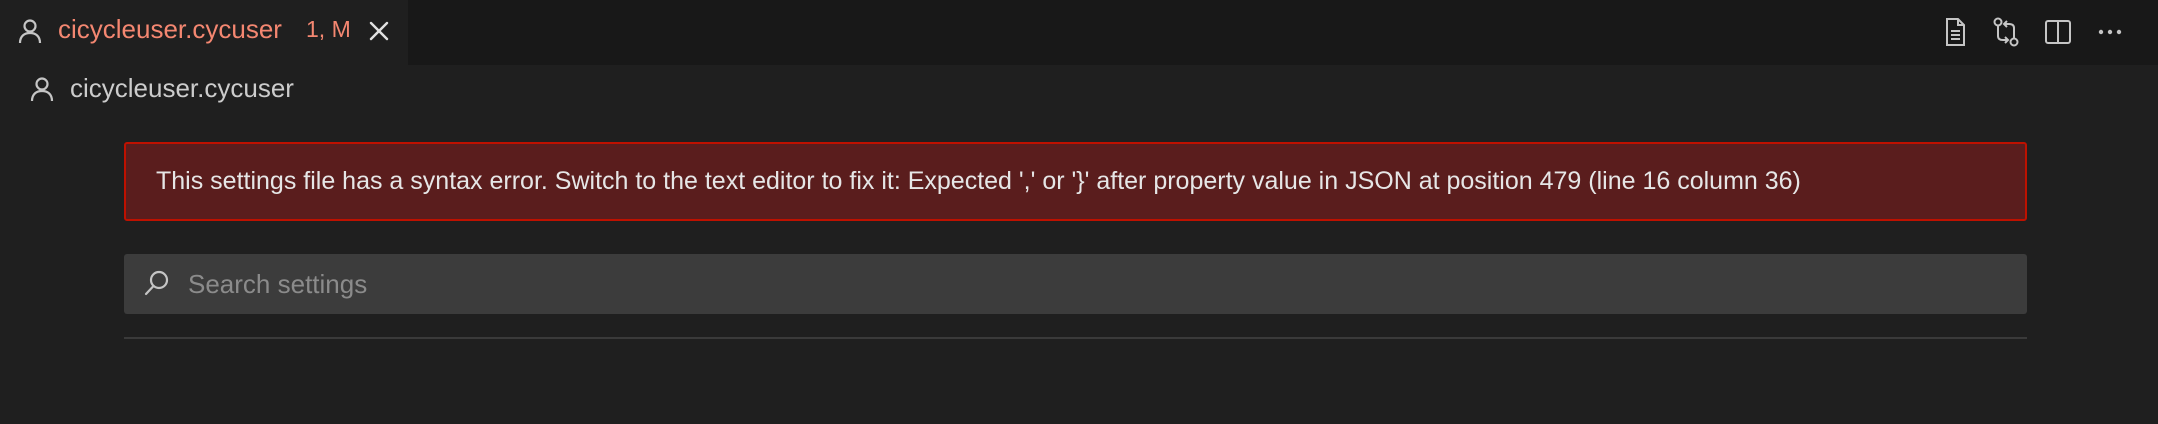 The image size is (2158, 424). Describe the element at coordinates (1075, 338) in the screenshot. I see `divider` at that location.